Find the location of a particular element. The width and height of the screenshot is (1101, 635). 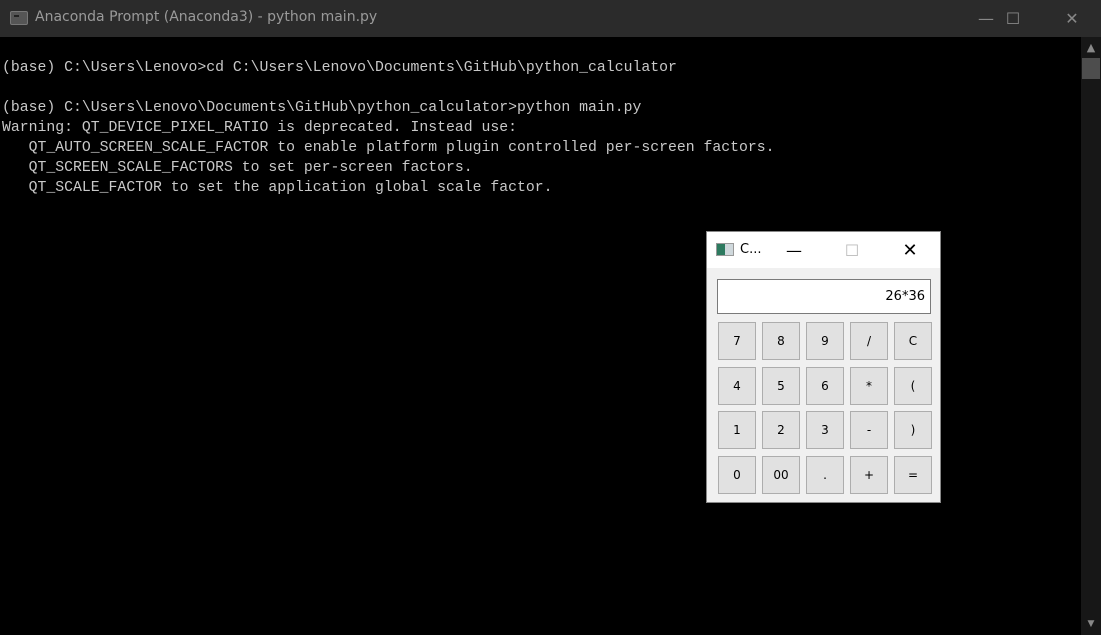

scrollbar-thumb is located at coordinates (1091, 68).